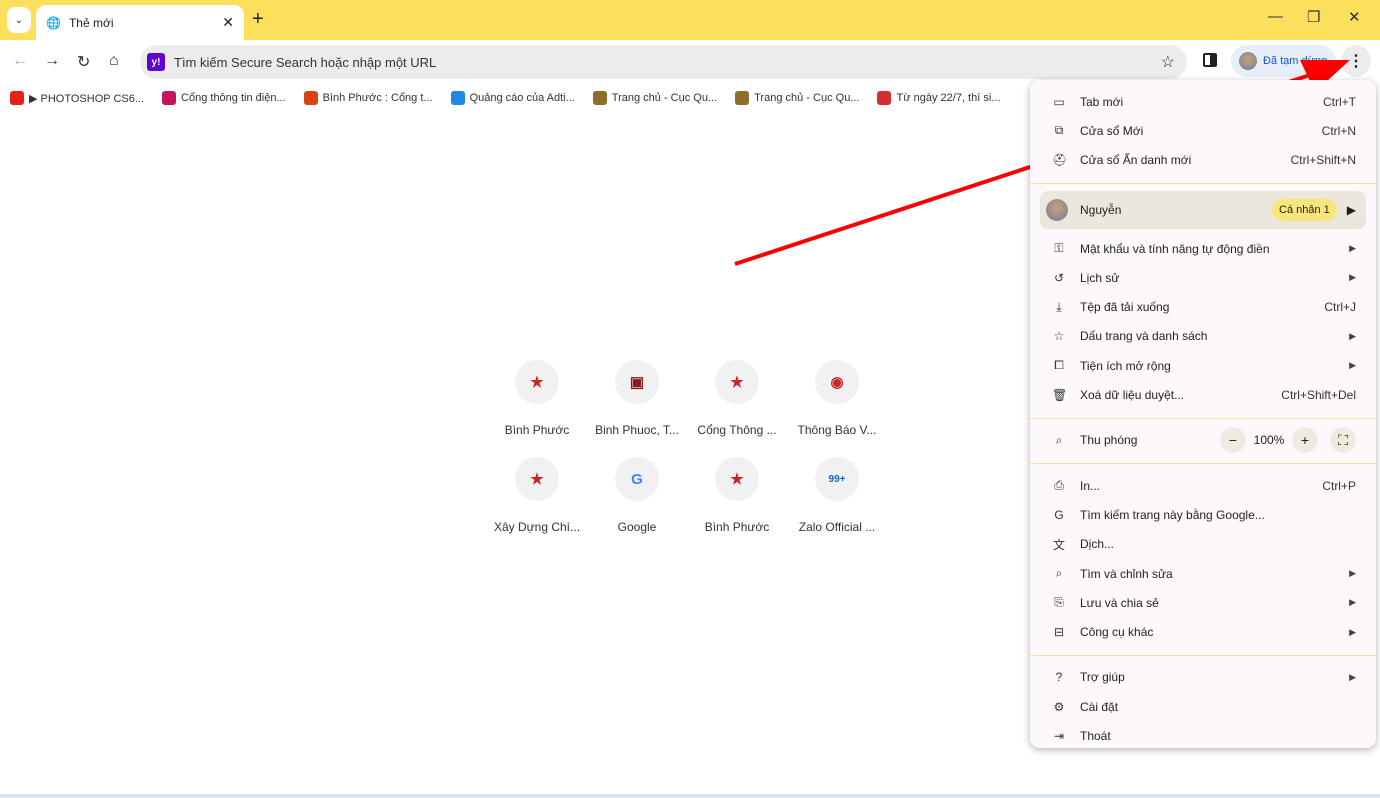 The height and width of the screenshot is (798, 1380). Describe the element at coordinates (1203, 602) in the screenshot. I see `menu-item-save-share: ⎘ Lưu và chia sẻ ▶` at that location.